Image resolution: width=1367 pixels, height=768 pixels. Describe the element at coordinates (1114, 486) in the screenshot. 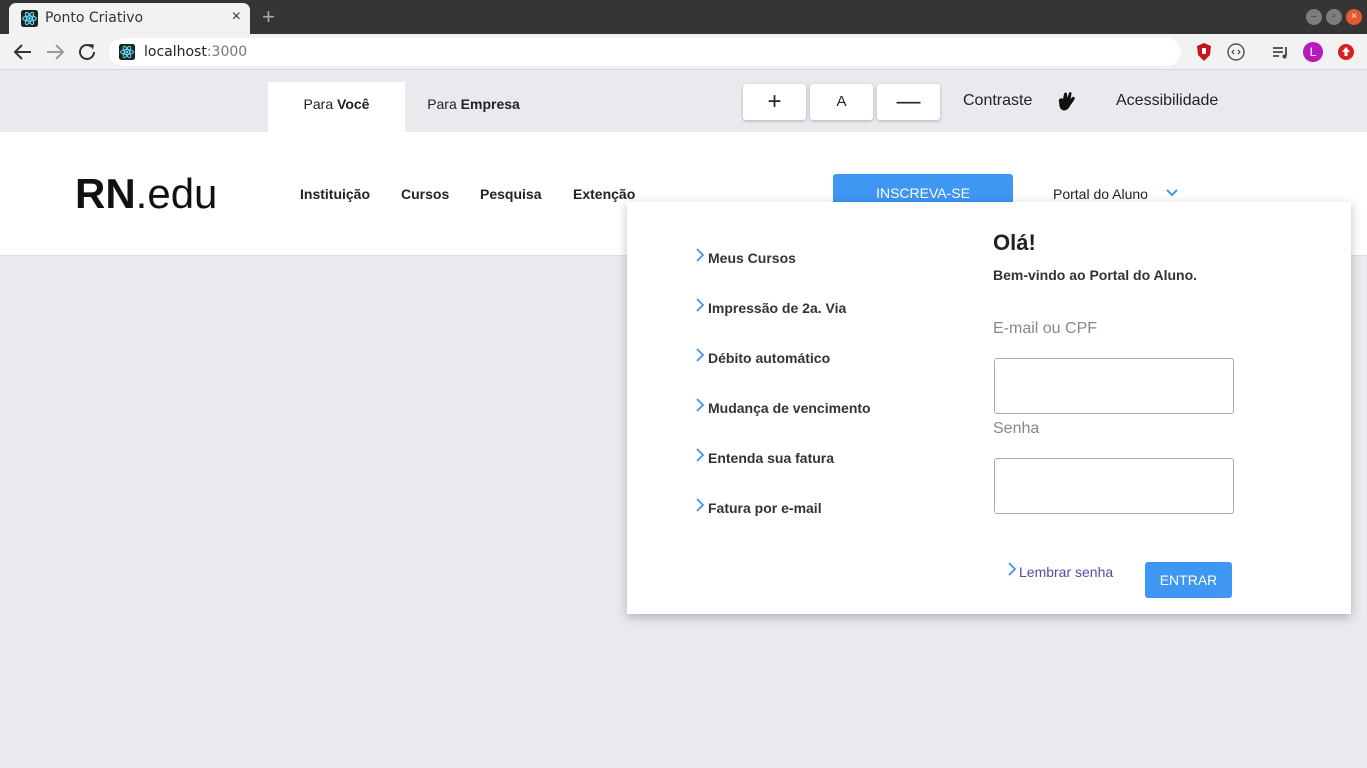

I see `password-field` at that location.